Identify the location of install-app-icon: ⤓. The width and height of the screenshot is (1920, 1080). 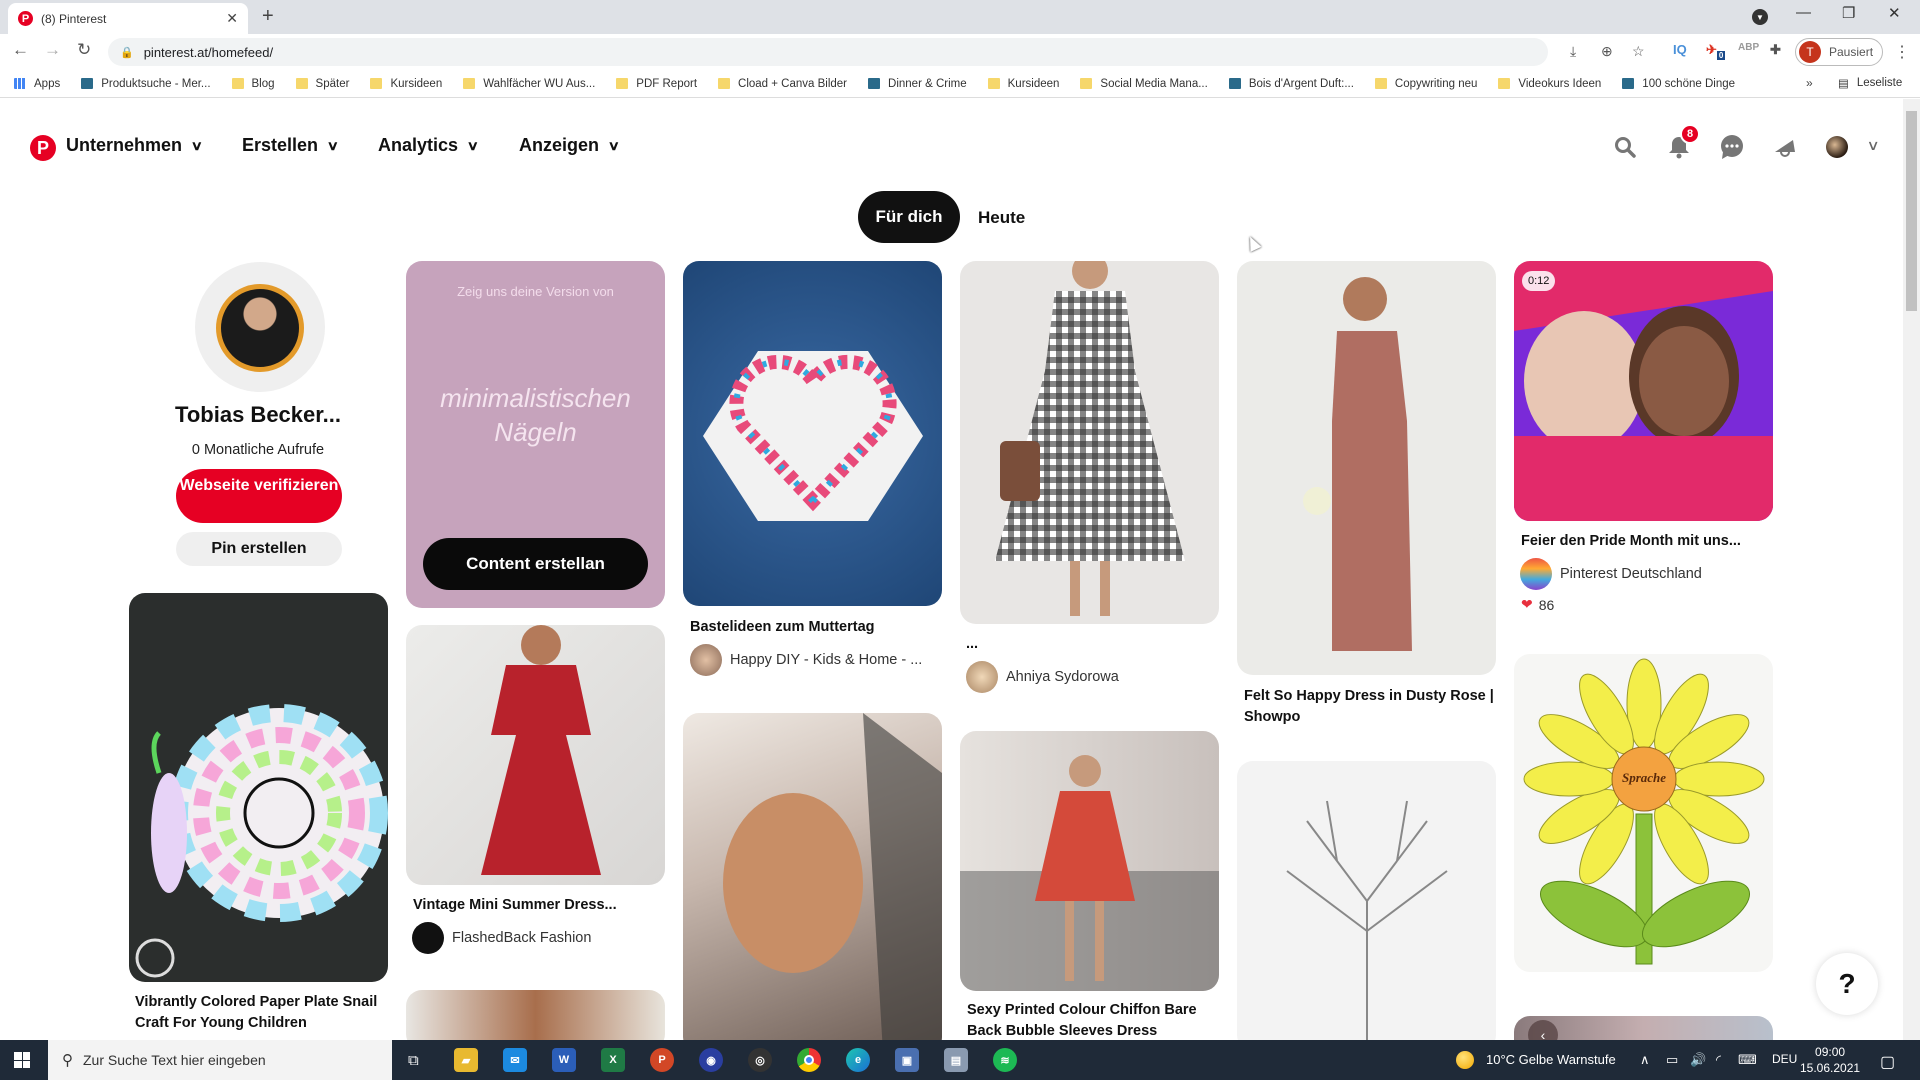
(1573, 51).